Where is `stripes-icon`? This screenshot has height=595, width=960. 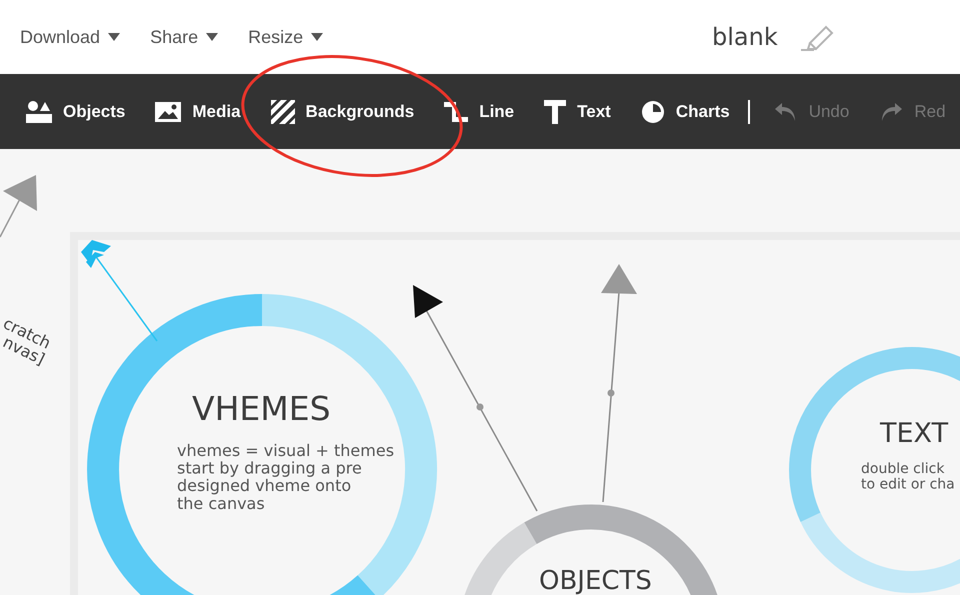 stripes-icon is located at coordinates (282, 112).